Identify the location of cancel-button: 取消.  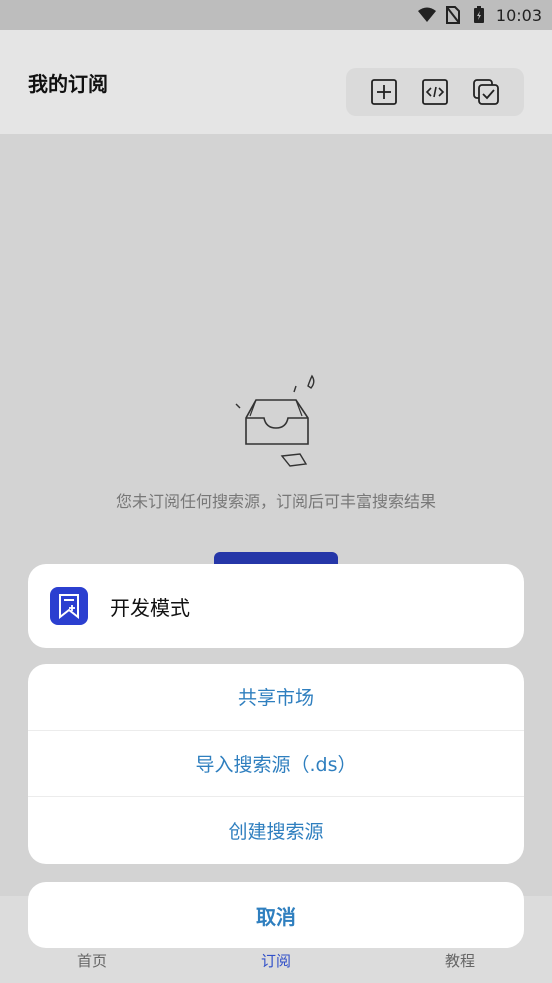
(276, 915).